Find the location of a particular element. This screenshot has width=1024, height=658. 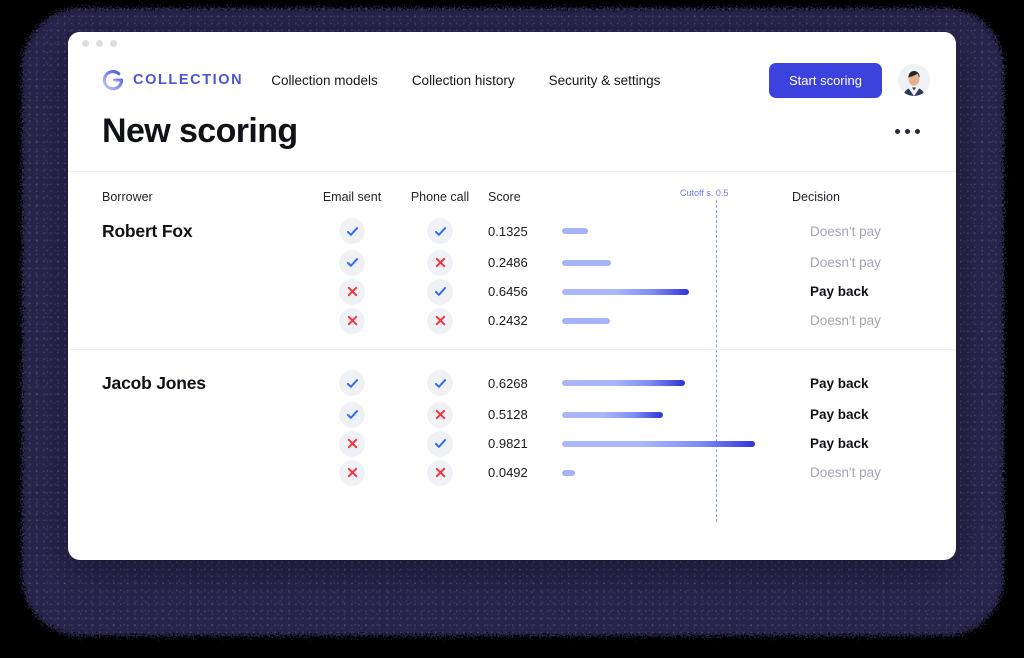

page-header: New scoring is located at coordinates (512, 139).